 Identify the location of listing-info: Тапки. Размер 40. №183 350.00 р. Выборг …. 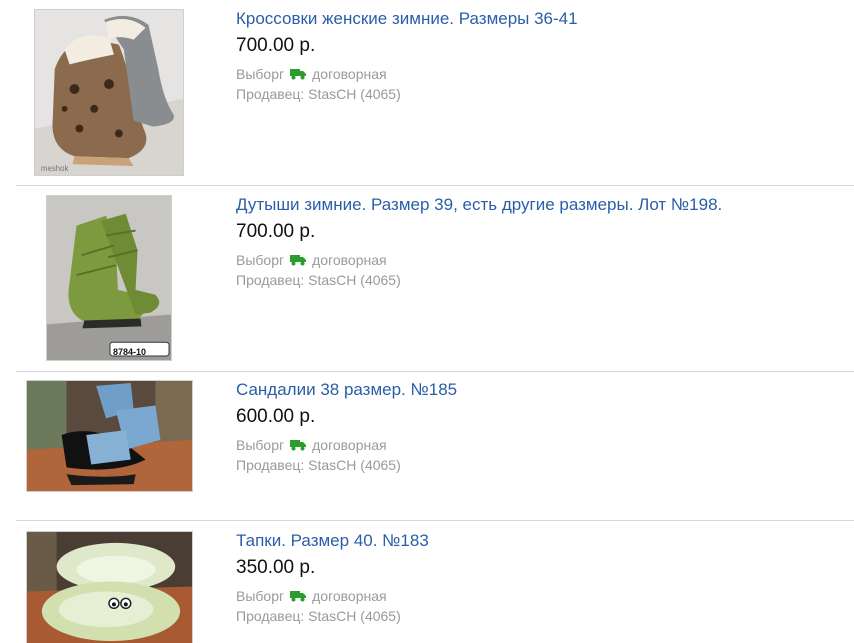
(332, 578).